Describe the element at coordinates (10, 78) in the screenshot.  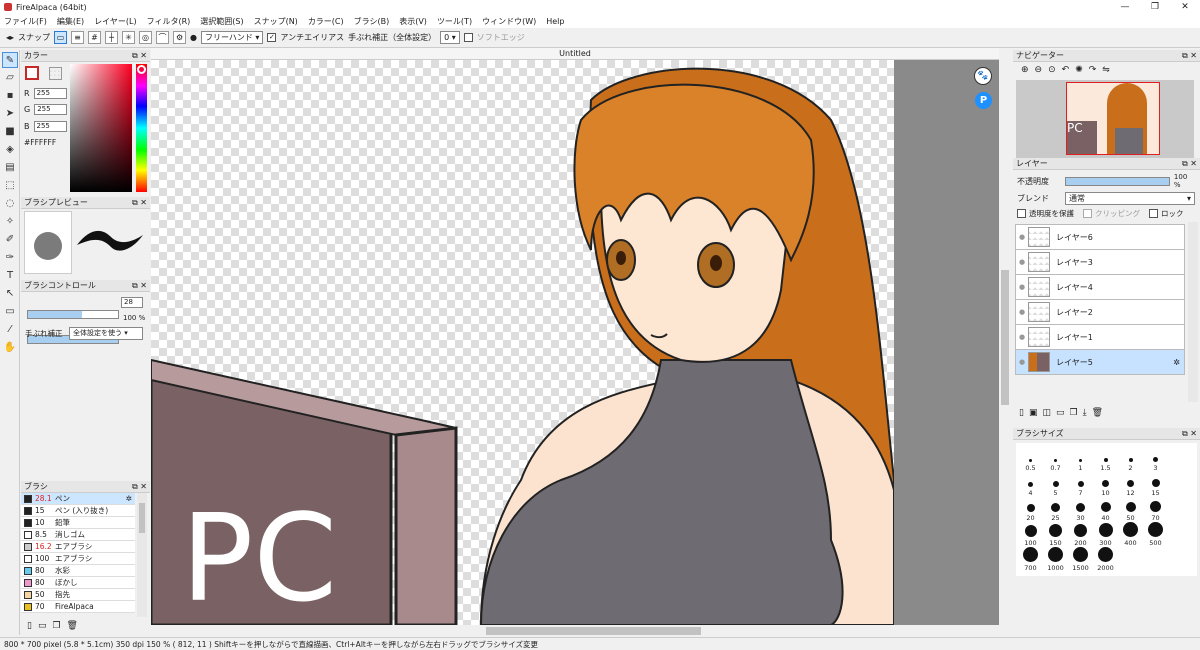
I see `eraser-tool-icon: ▱` at that location.